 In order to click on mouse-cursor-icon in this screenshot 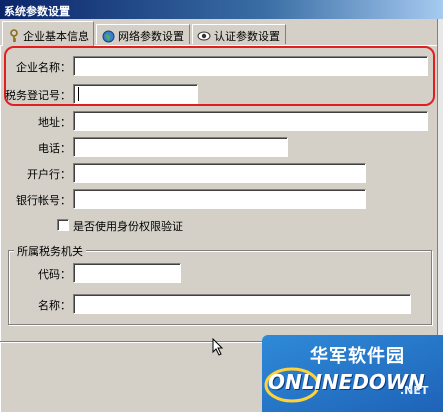, I will do `click(218, 348)`.